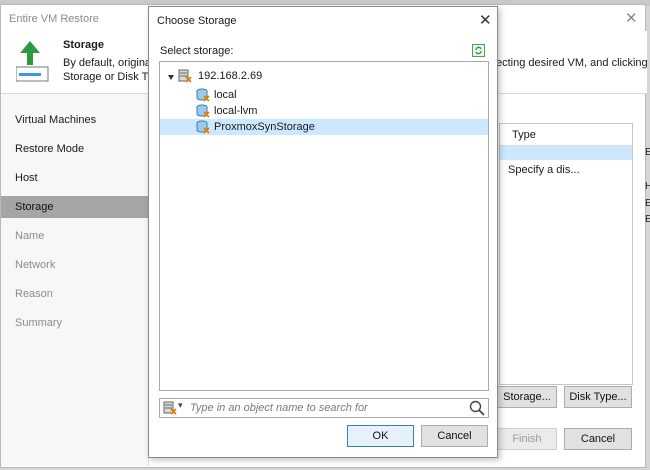 The image size is (650, 470). I want to click on finish-button: Finish, so click(527, 439).